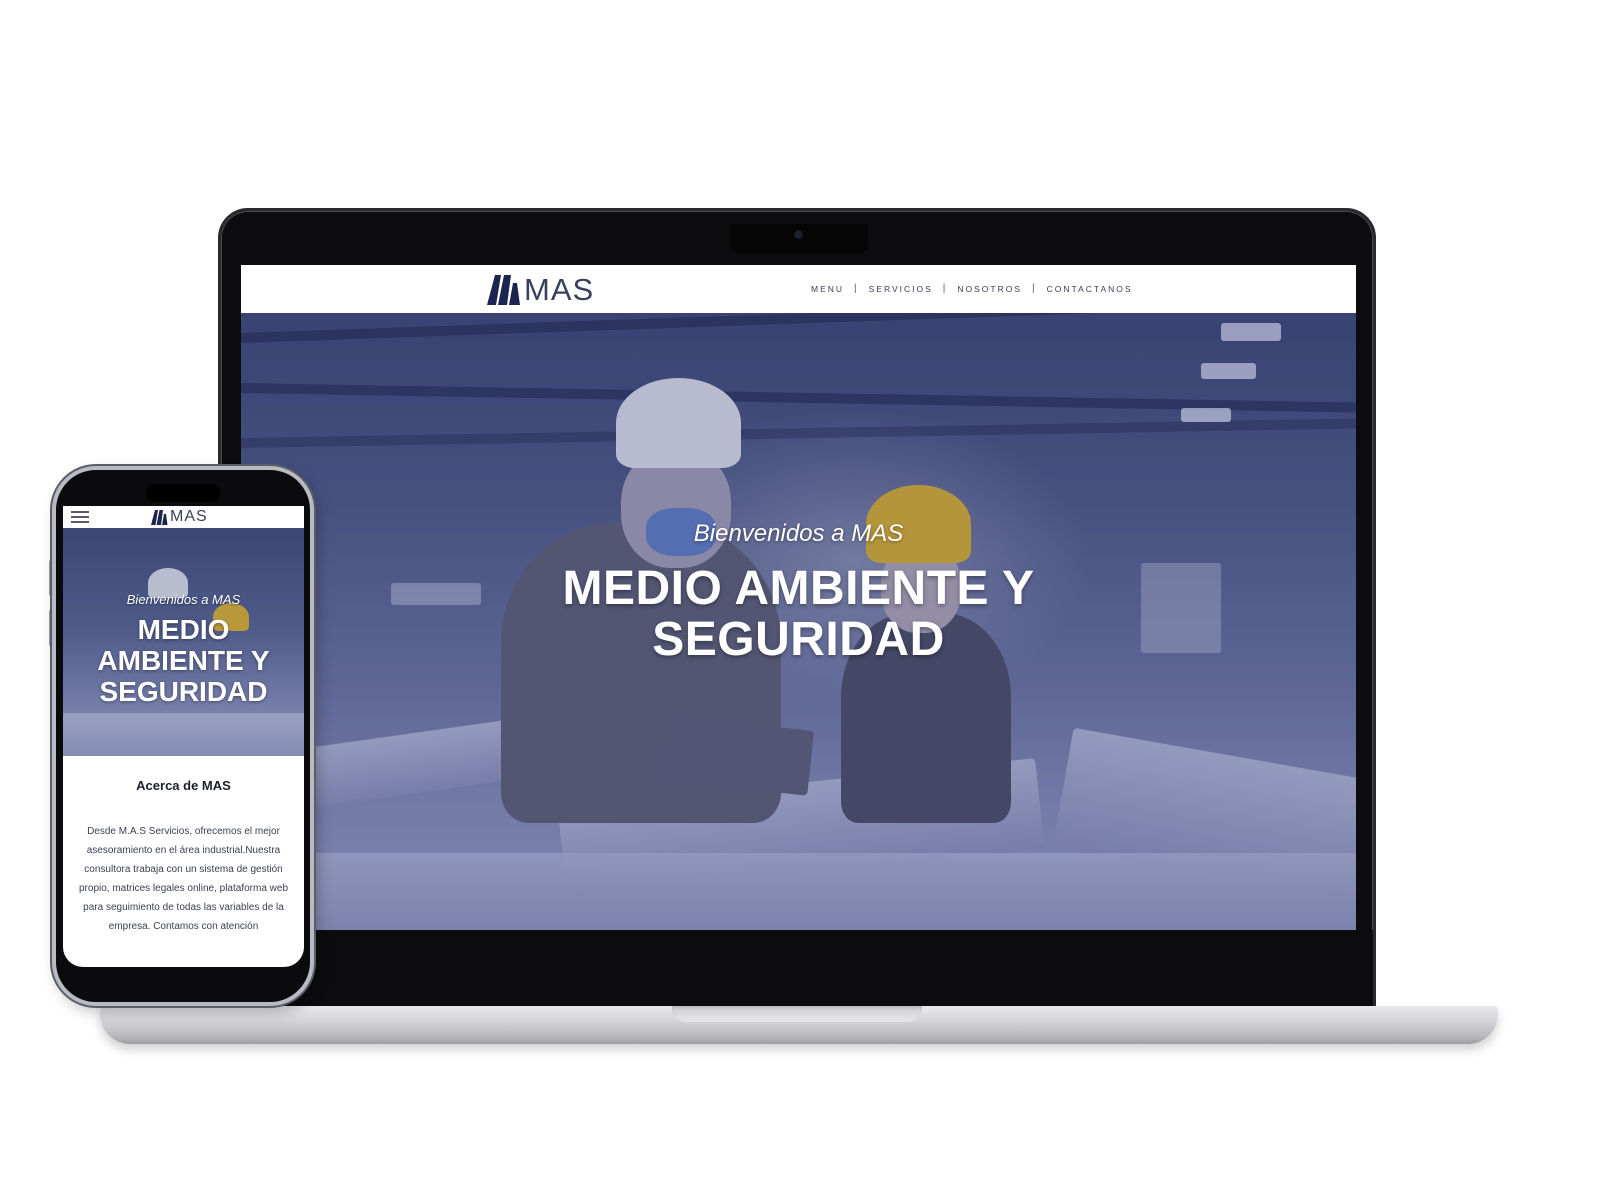 The image size is (1600, 1200). I want to click on mobile-hero-title-line: SEGURIDAD, so click(183, 691).